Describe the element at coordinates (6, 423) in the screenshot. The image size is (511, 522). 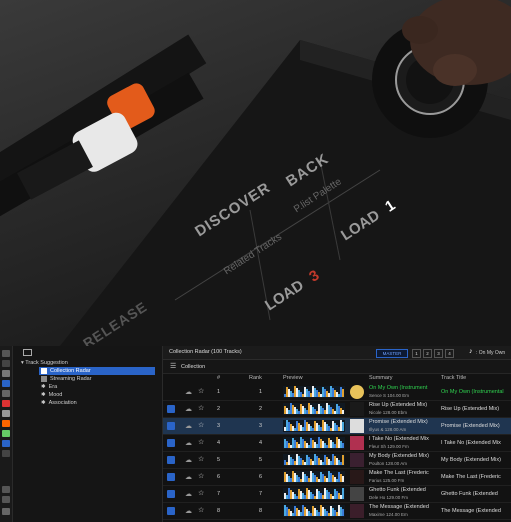
I see `soundcloud-icon` at that location.